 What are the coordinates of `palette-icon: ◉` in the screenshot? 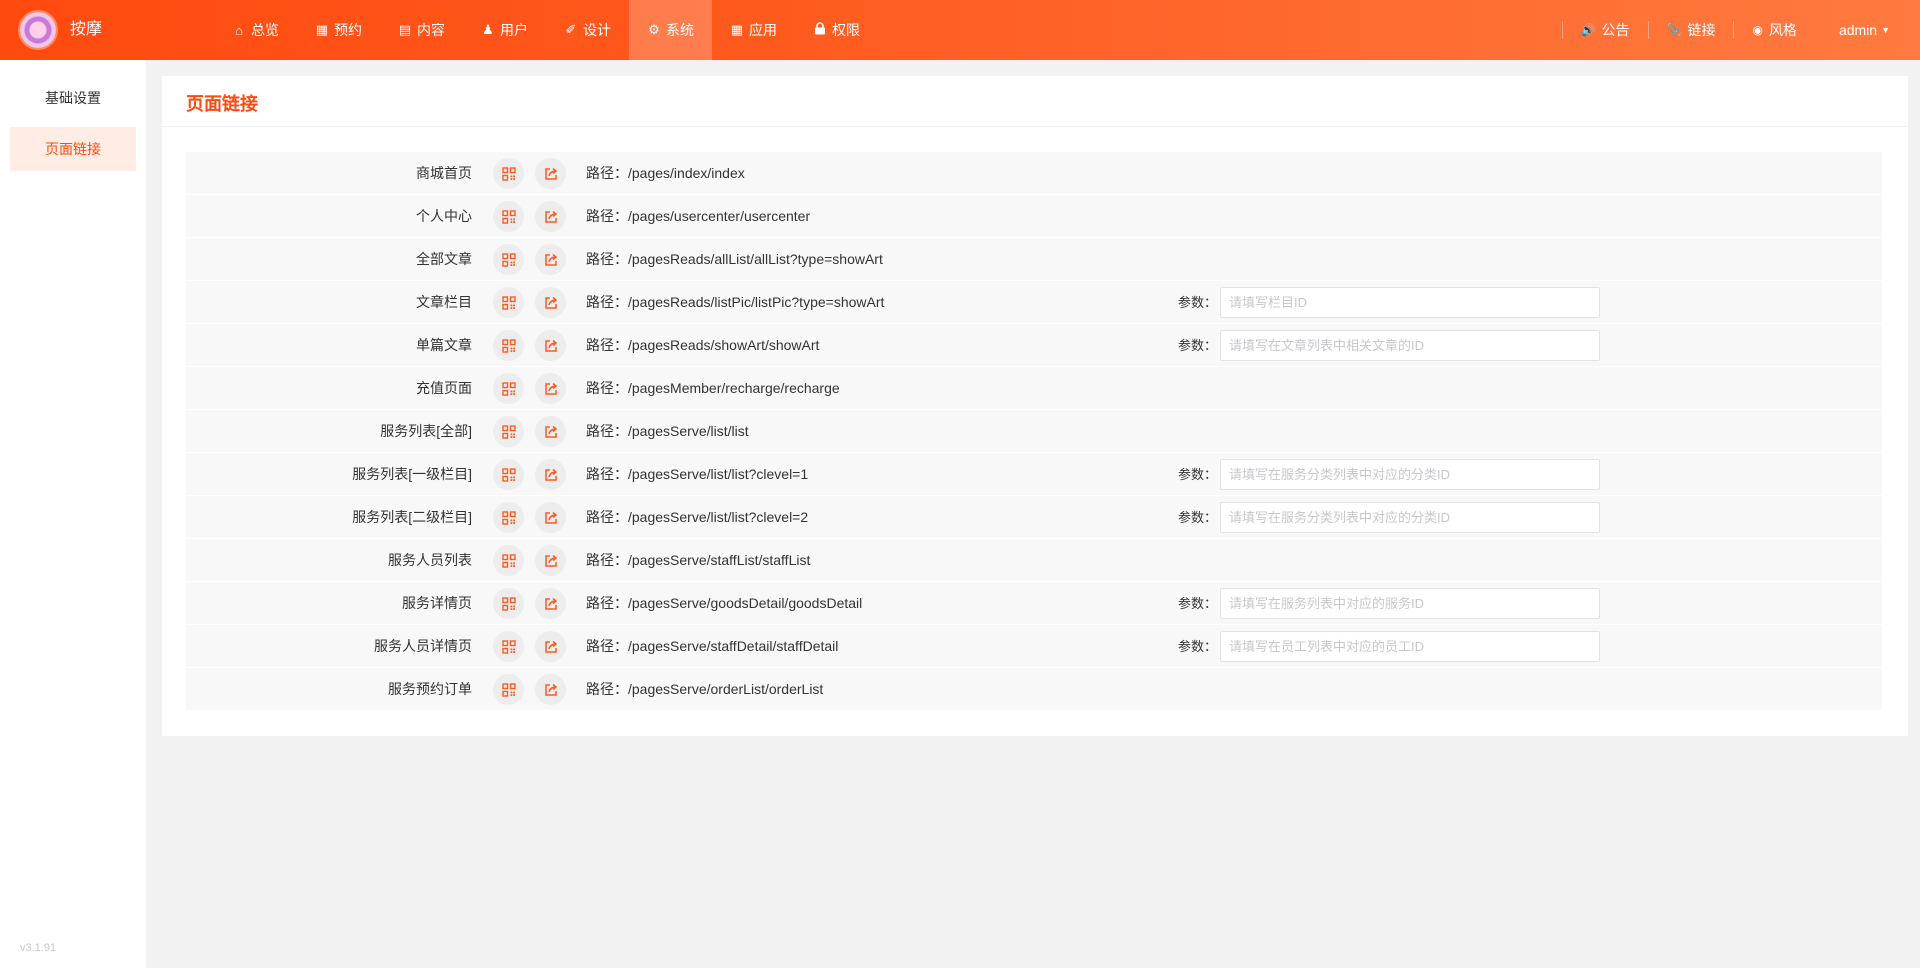 It's located at (1757, 30).